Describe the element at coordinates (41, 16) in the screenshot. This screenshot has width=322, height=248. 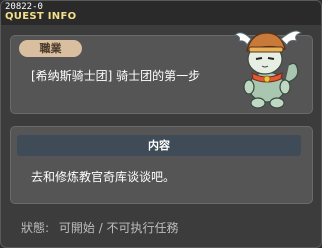
I see `window-title: QUEST INFO` at that location.